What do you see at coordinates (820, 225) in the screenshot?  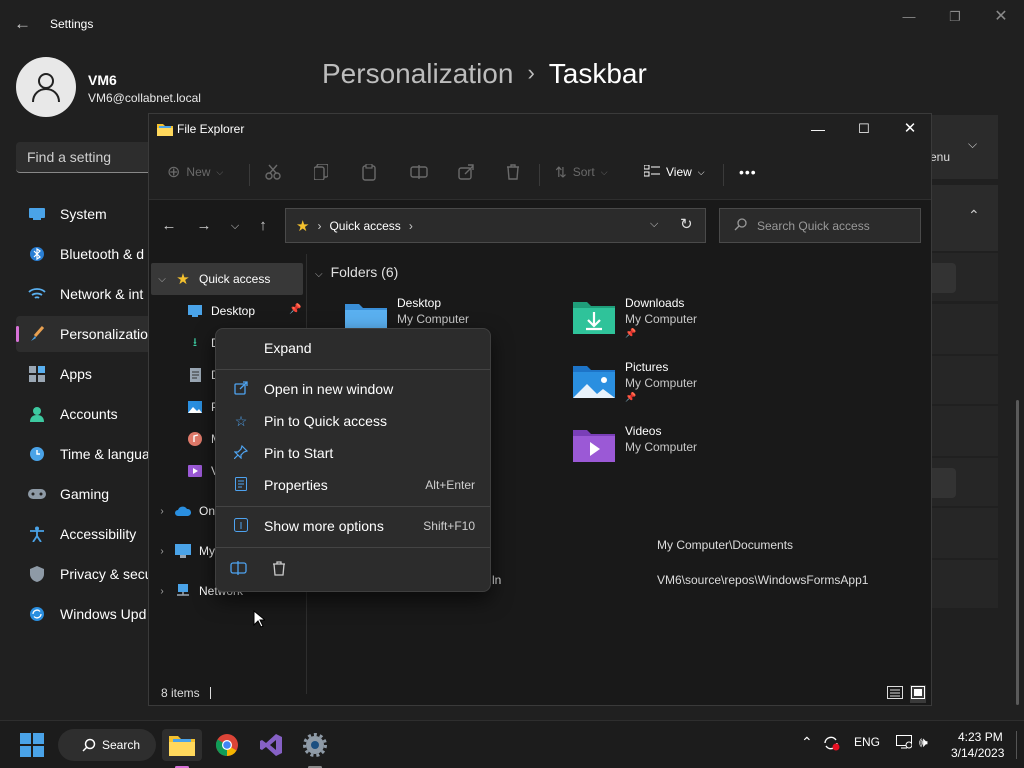 I see `search-input: Search Quick access` at bounding box center [820, 225].